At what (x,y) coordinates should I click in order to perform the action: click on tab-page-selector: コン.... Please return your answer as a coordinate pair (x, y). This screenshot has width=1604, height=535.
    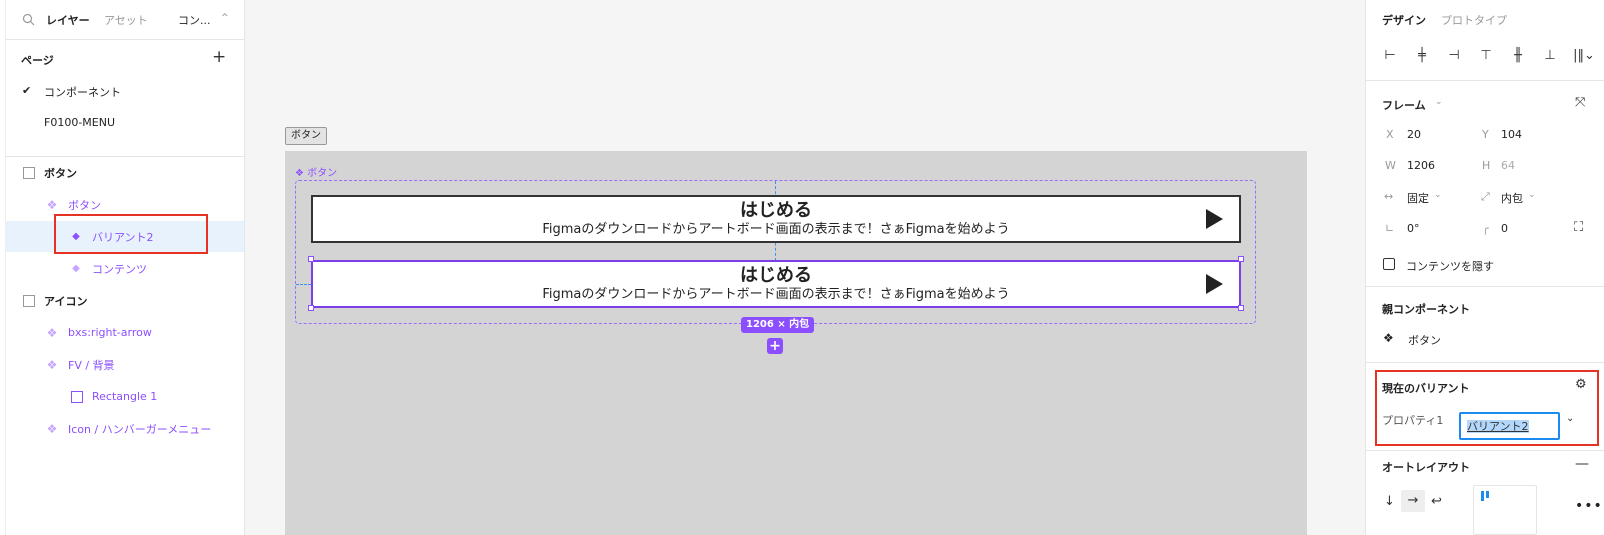
    Looking at the image, I should click on (194, 20).